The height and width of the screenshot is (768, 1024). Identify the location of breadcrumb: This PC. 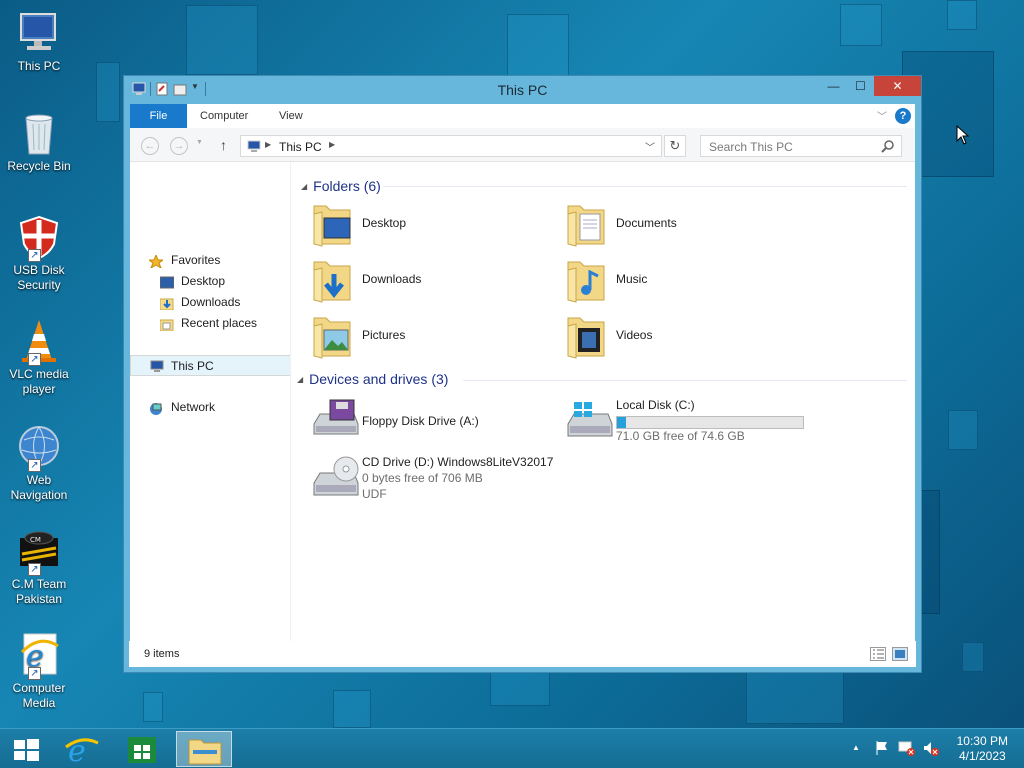
(300, 147).